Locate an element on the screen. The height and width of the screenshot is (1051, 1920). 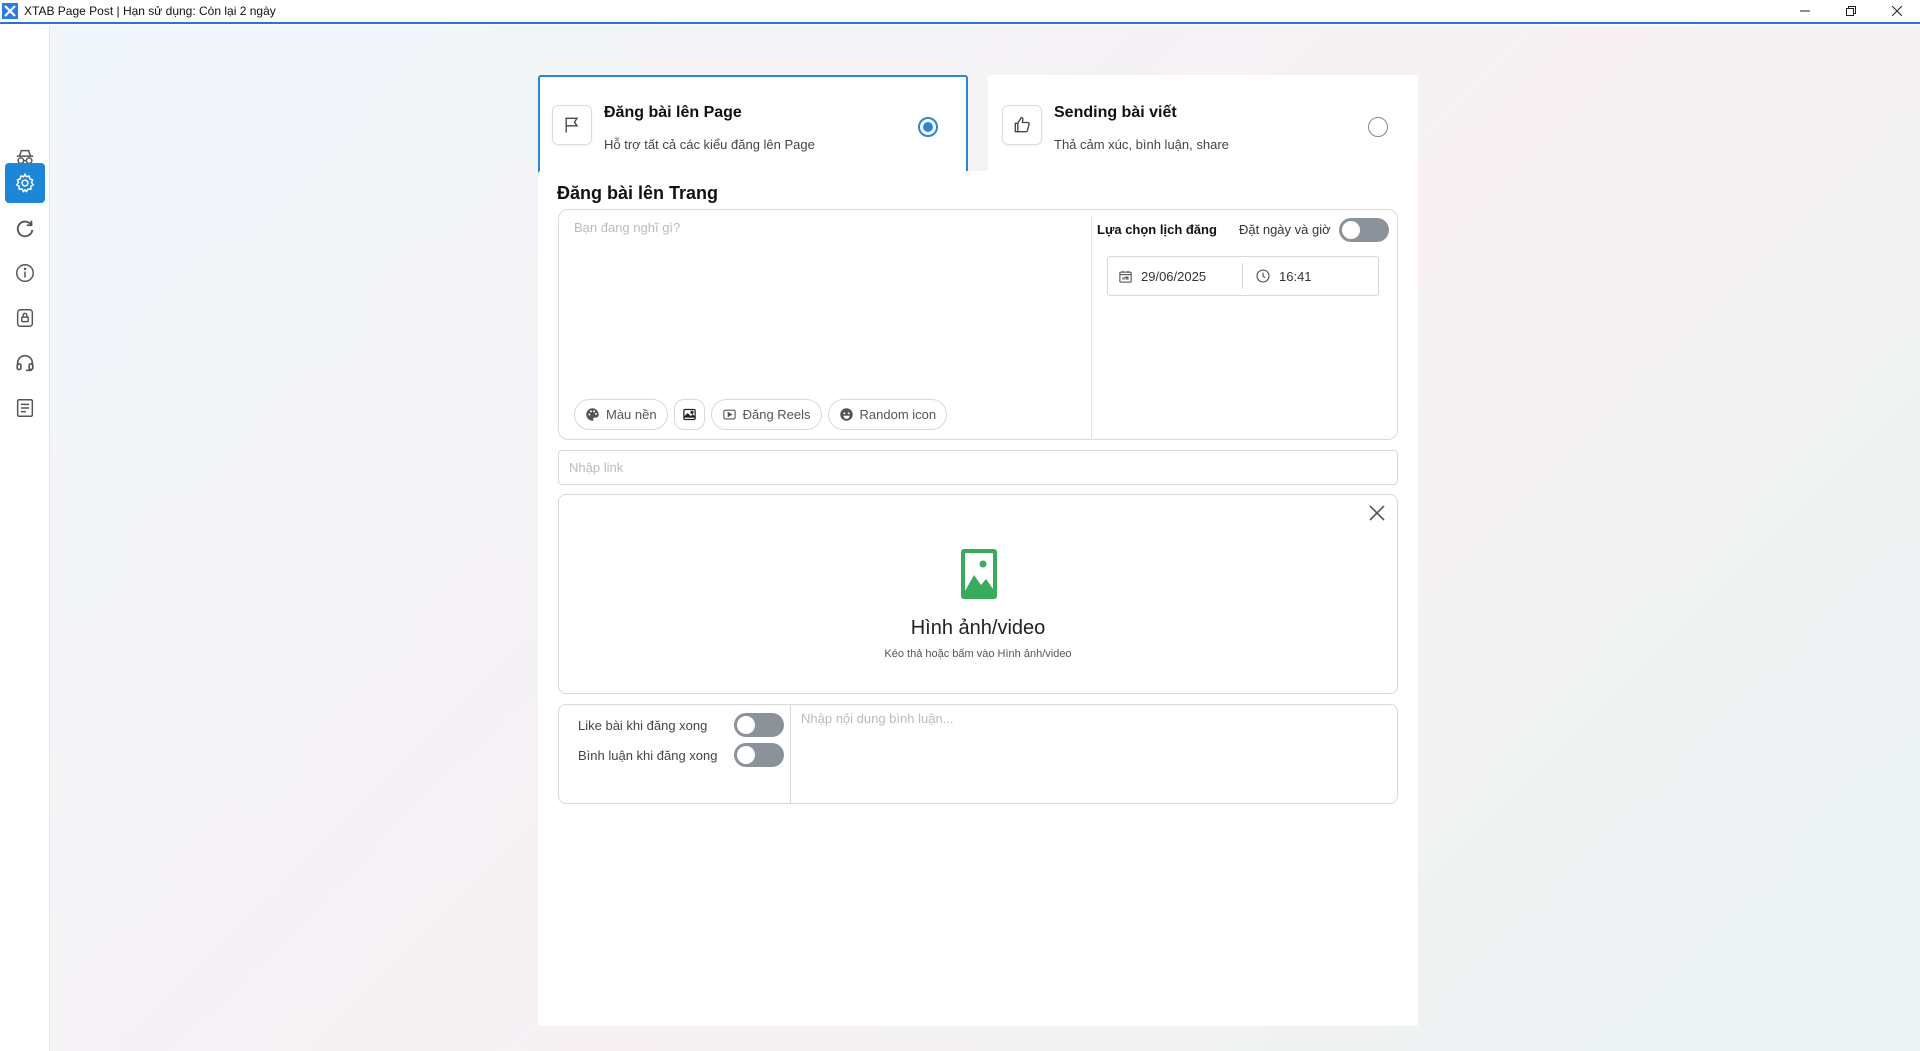
schedule-date-field: 29/06/2025 is located at coordinates (1175, 276).